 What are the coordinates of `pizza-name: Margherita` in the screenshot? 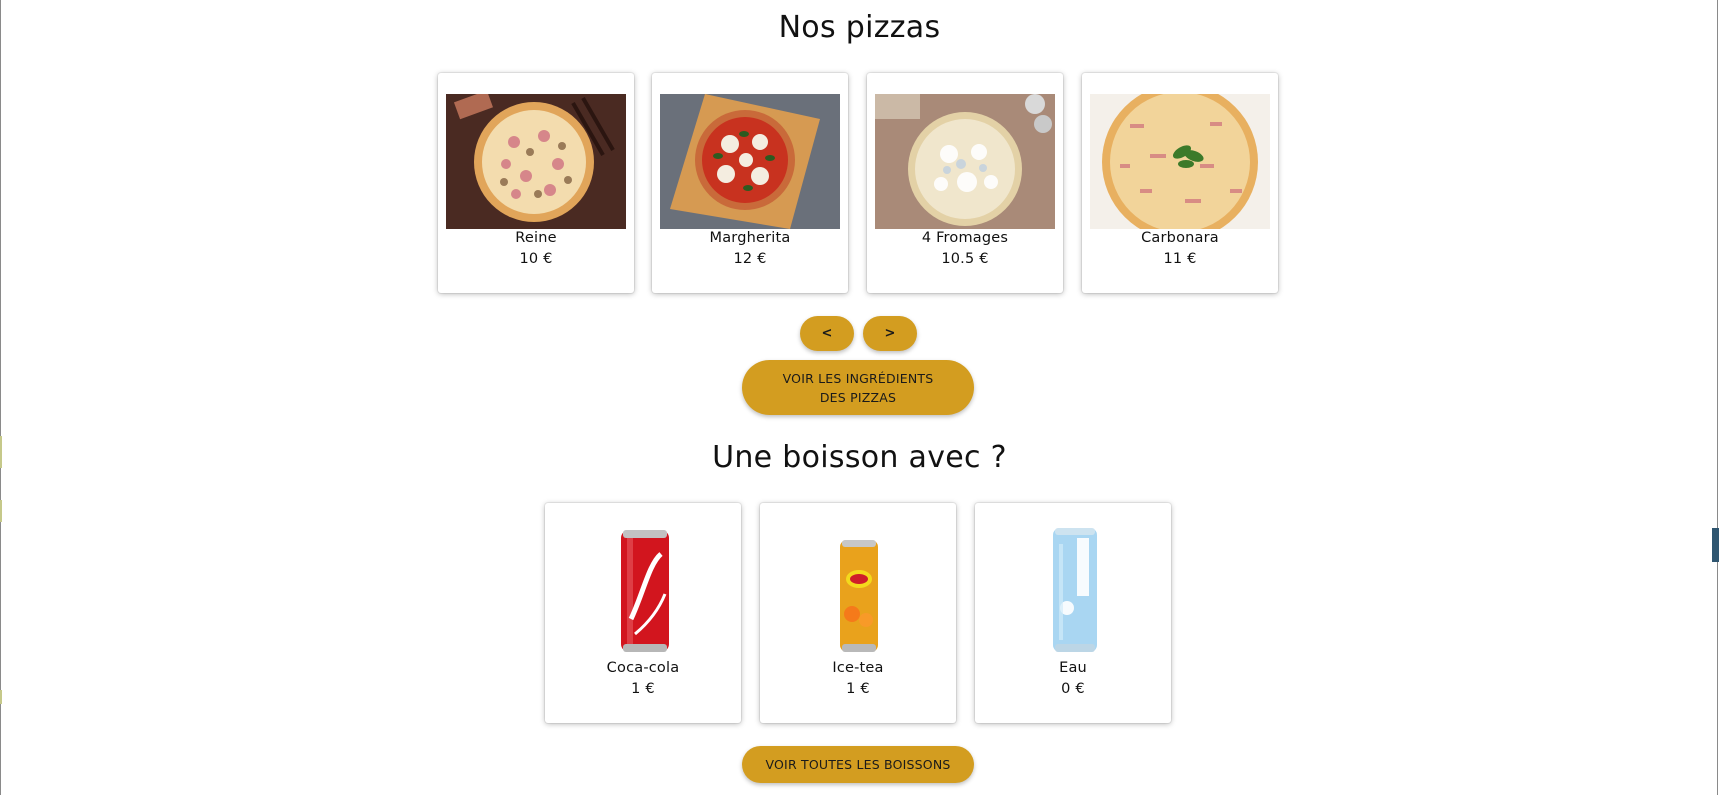 It's located at (750, 238).